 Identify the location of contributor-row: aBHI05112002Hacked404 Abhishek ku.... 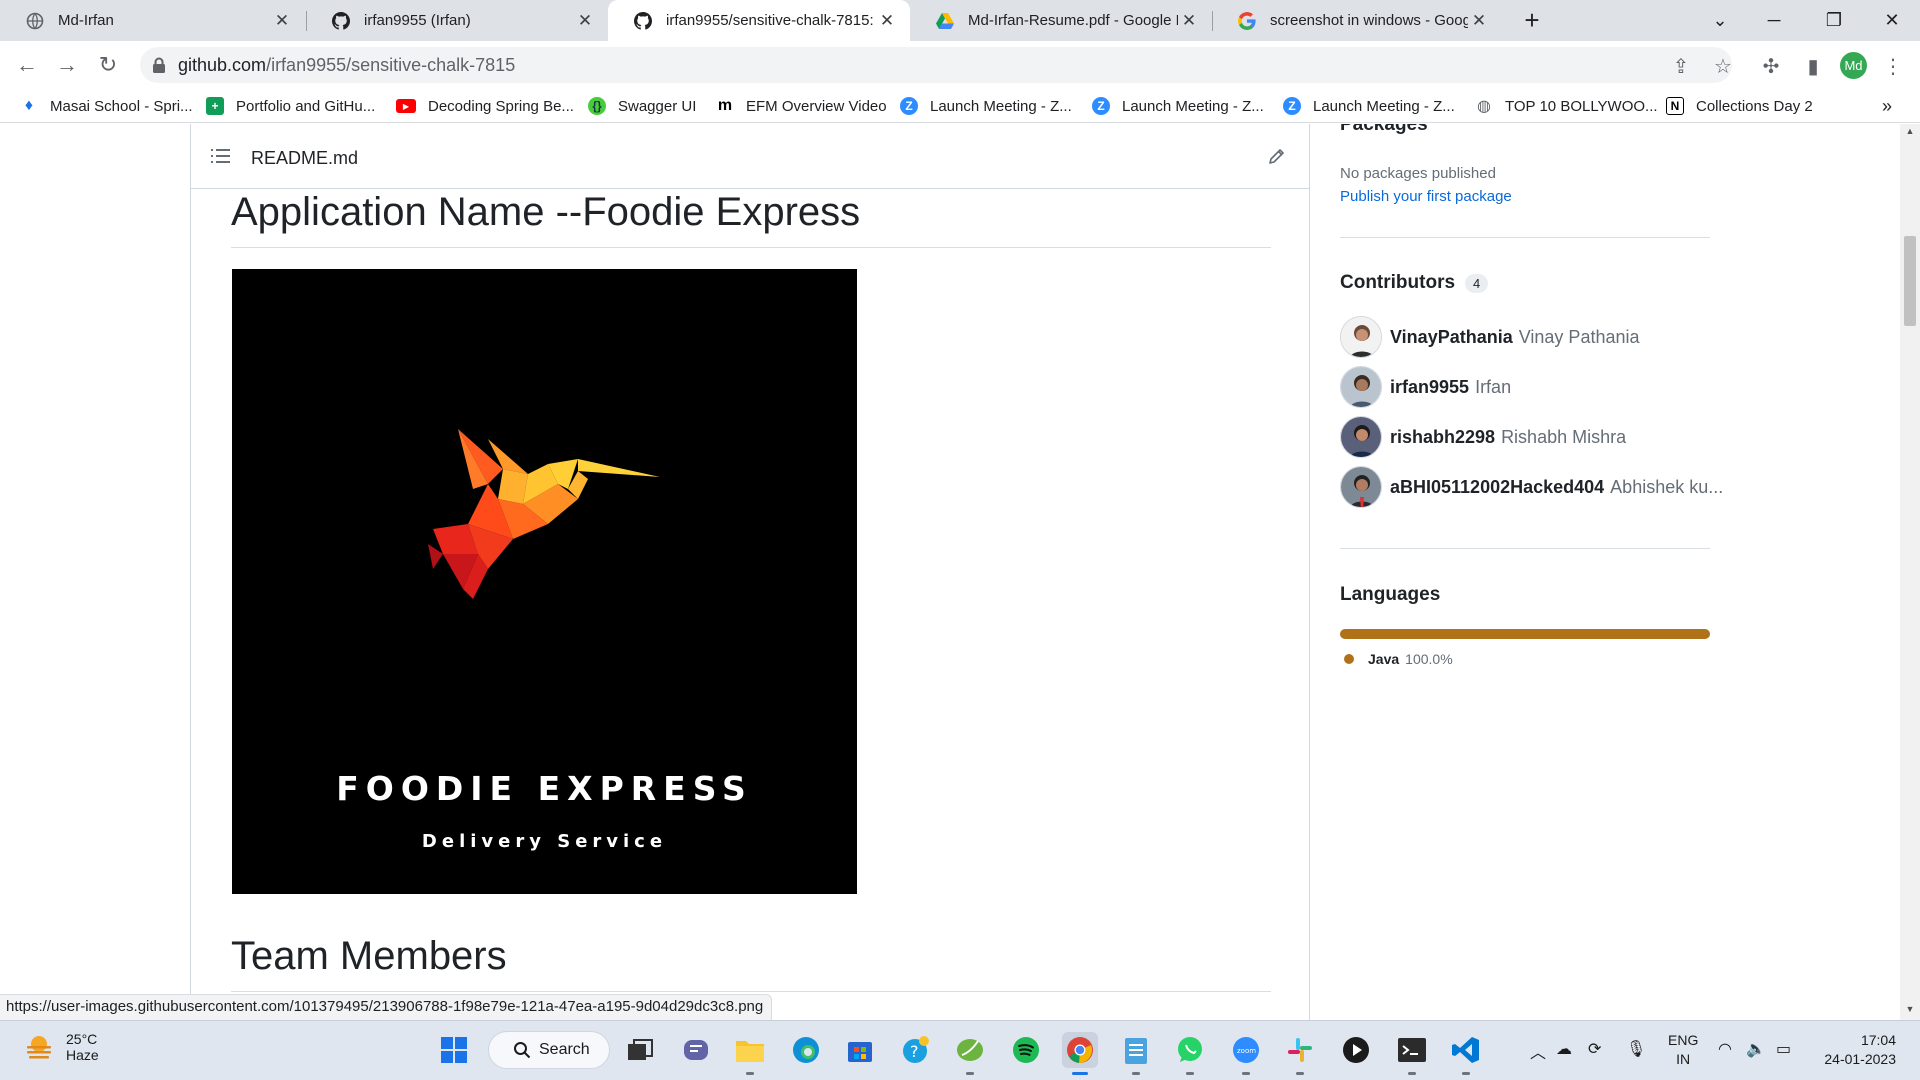
(1531, 487).